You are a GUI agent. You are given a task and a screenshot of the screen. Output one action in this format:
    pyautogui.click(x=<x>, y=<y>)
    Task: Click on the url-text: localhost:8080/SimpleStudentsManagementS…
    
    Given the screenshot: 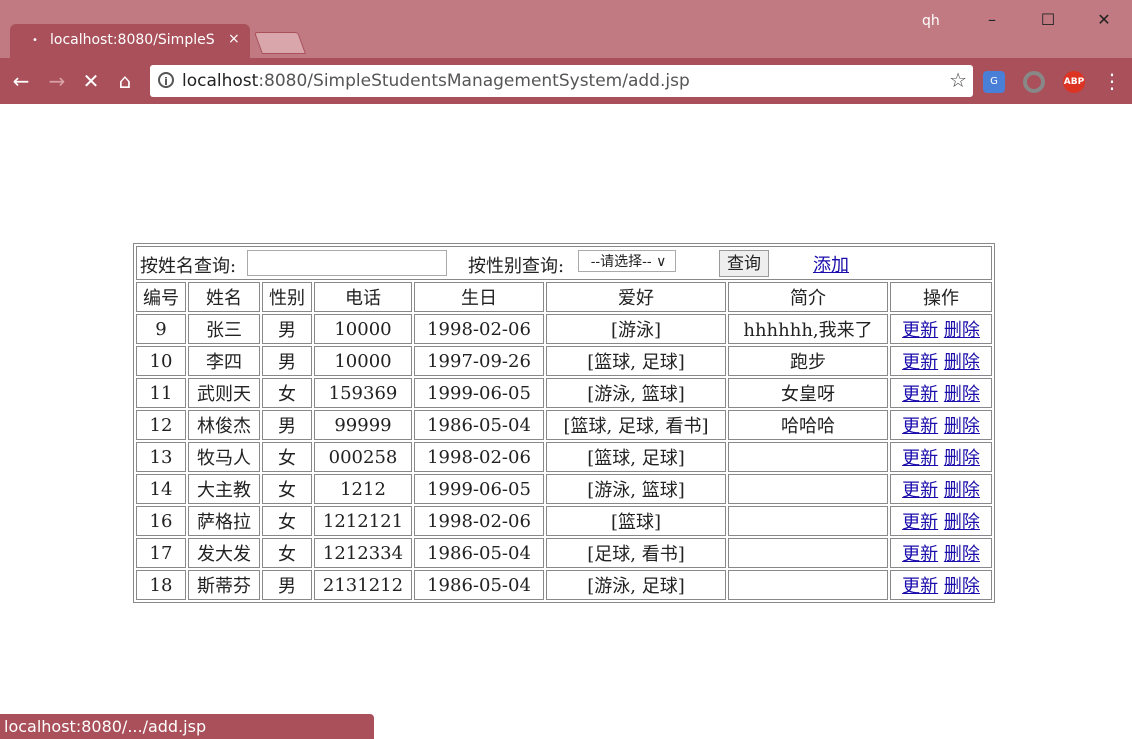 What is the action you would take?
    pyautogui.click(x=436, y=81)
    